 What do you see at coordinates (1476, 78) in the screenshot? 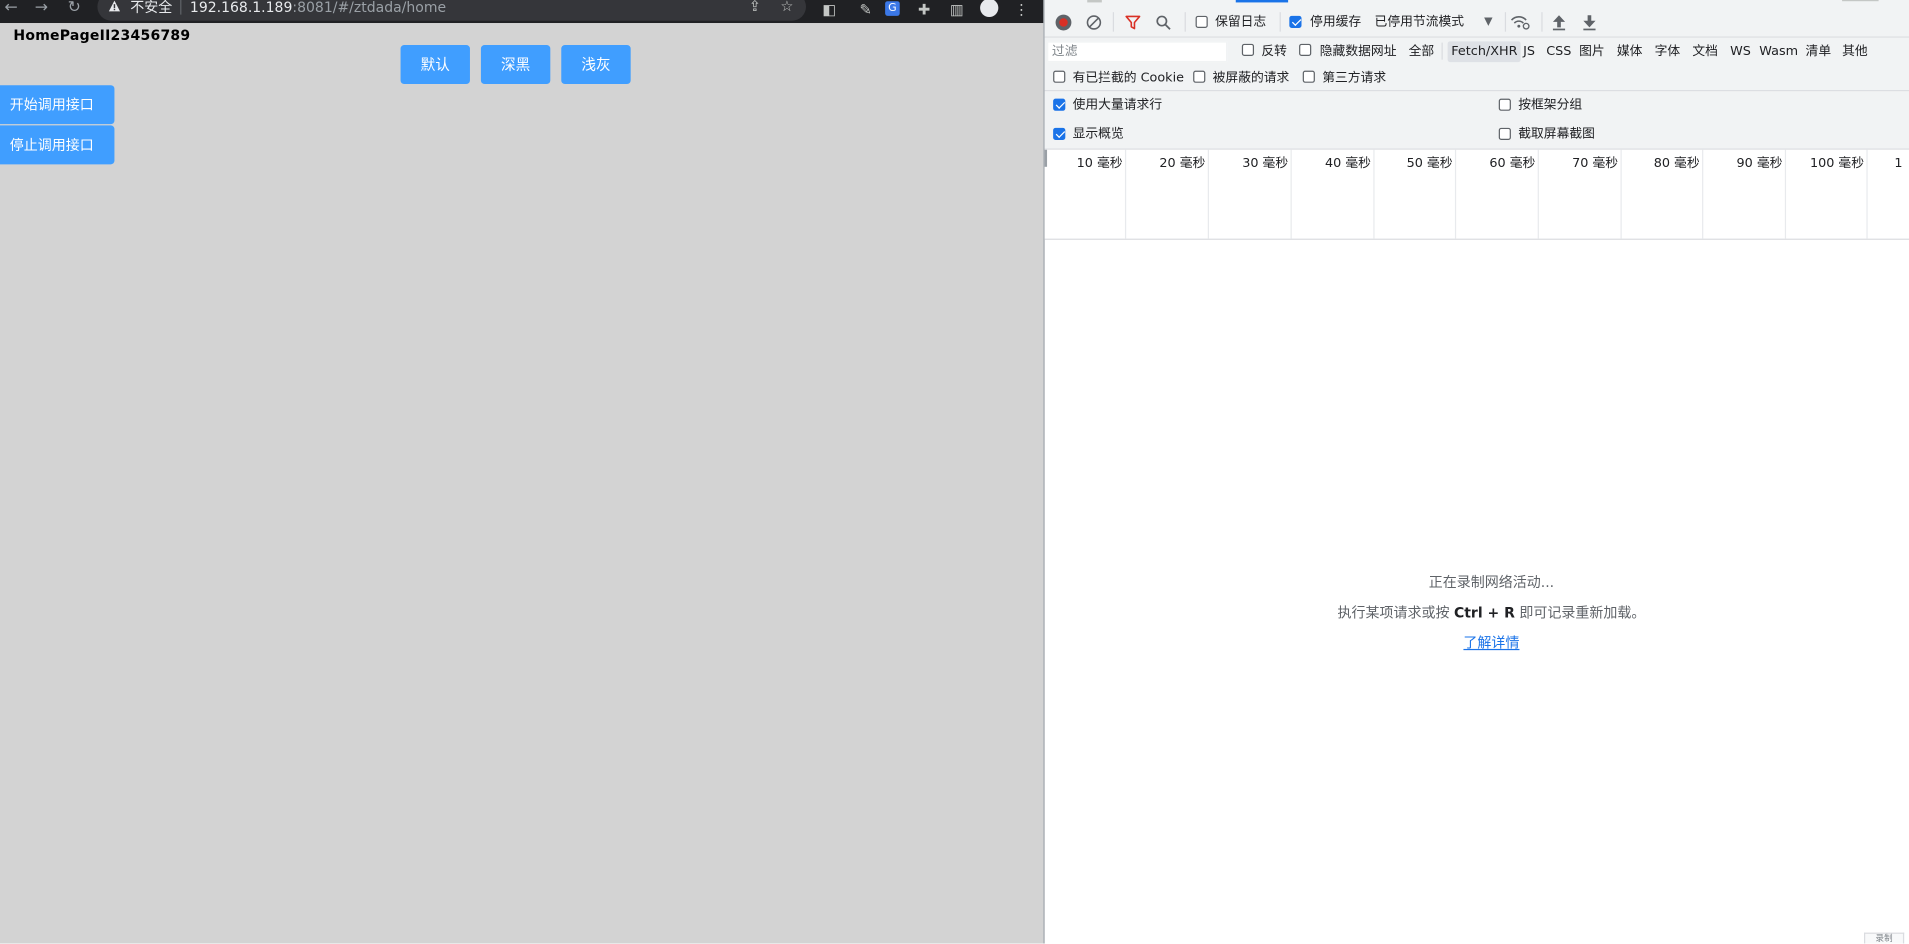
I see `request-filter-bar: 有已拦截的 Cookie 被屏蔽的请求 第三方请求` at bounding box center [1476, 78].